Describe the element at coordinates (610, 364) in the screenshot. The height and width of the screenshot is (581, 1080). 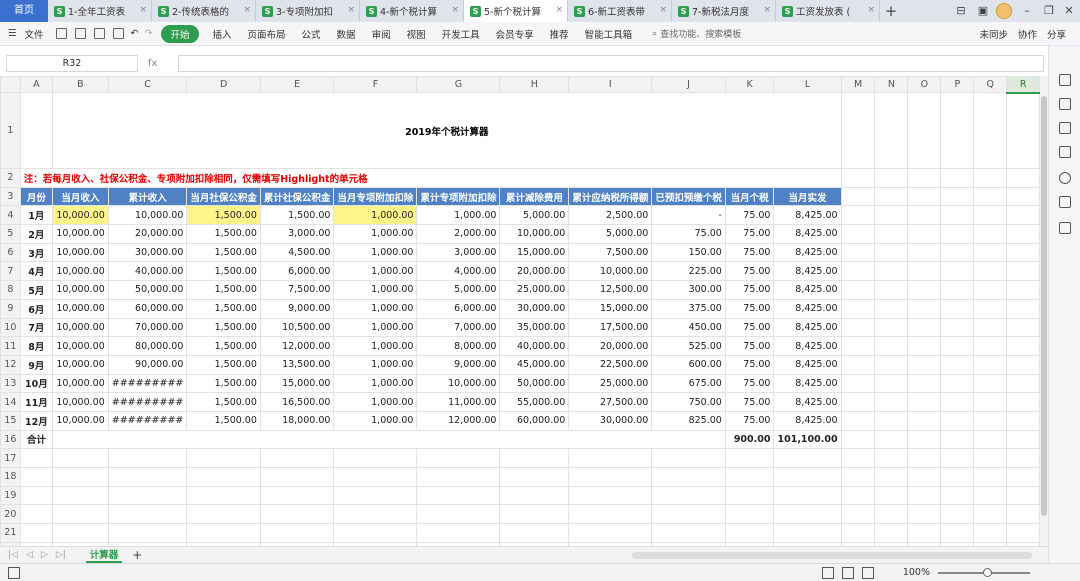
I see `value-cell: 22,500.00` at that location.